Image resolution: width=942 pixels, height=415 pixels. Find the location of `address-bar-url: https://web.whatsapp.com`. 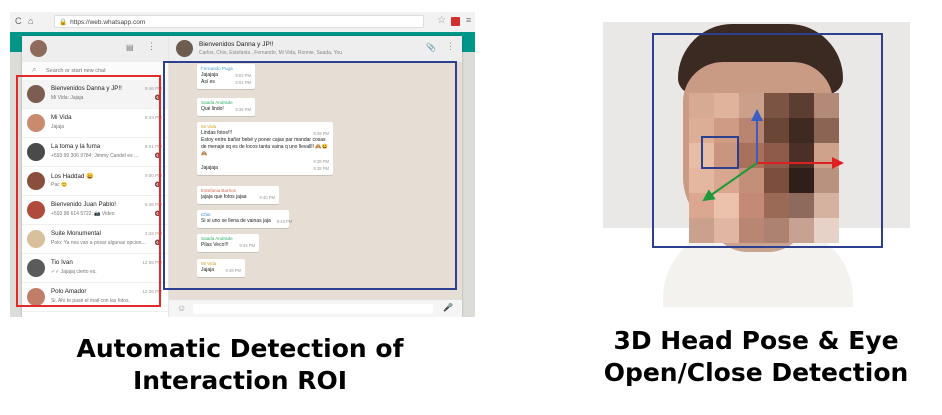

address-bar-url: https://web.whatsapp.com is located at coordinates (108, 22).